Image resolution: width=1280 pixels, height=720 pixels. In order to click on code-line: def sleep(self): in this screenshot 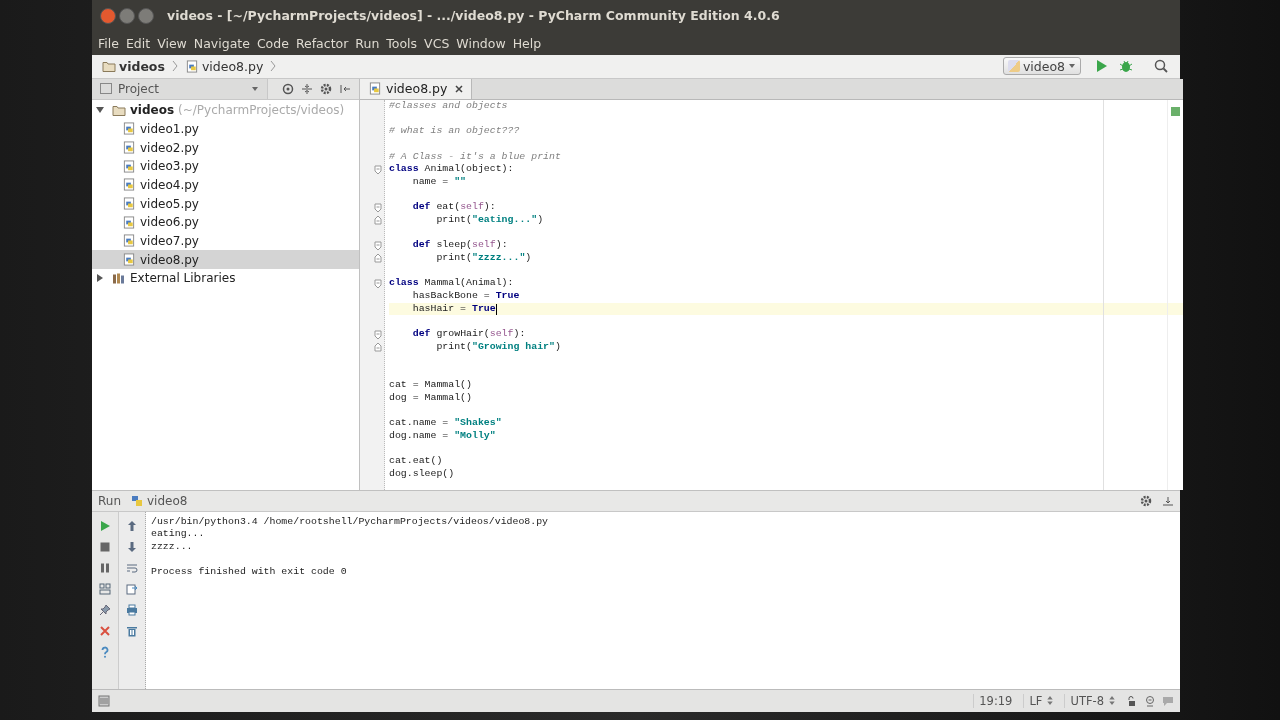, I will do `click(459, 246)`.